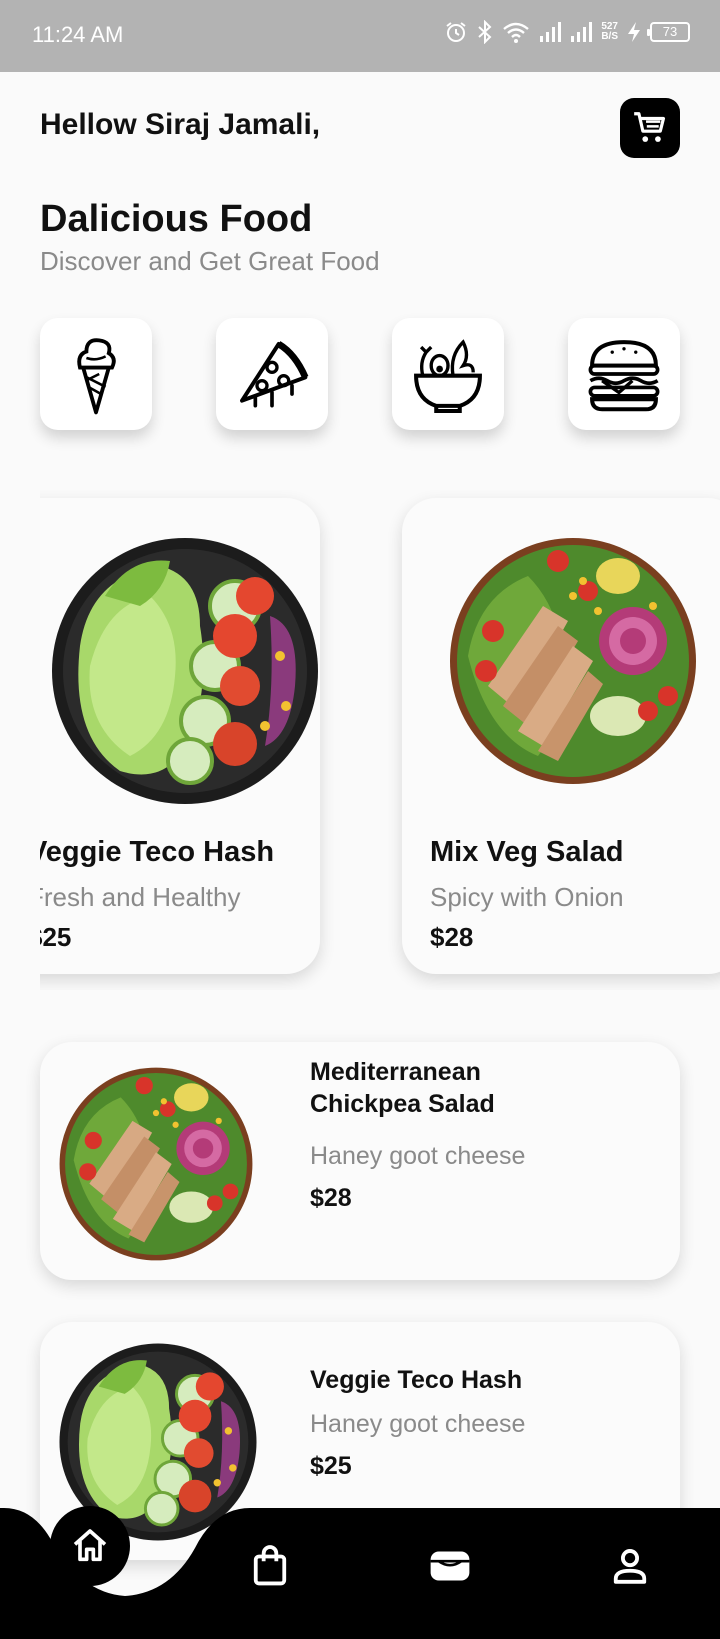  I want to click on nav-profile, so click(630, 1566).